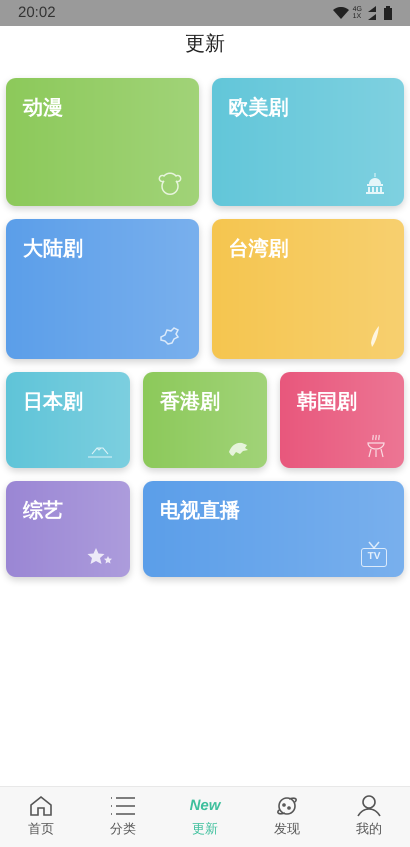 Image resolution: width=410 pixels, height=847 pixels. I want to click on category-label: 韩国剧, so click(327, 402).